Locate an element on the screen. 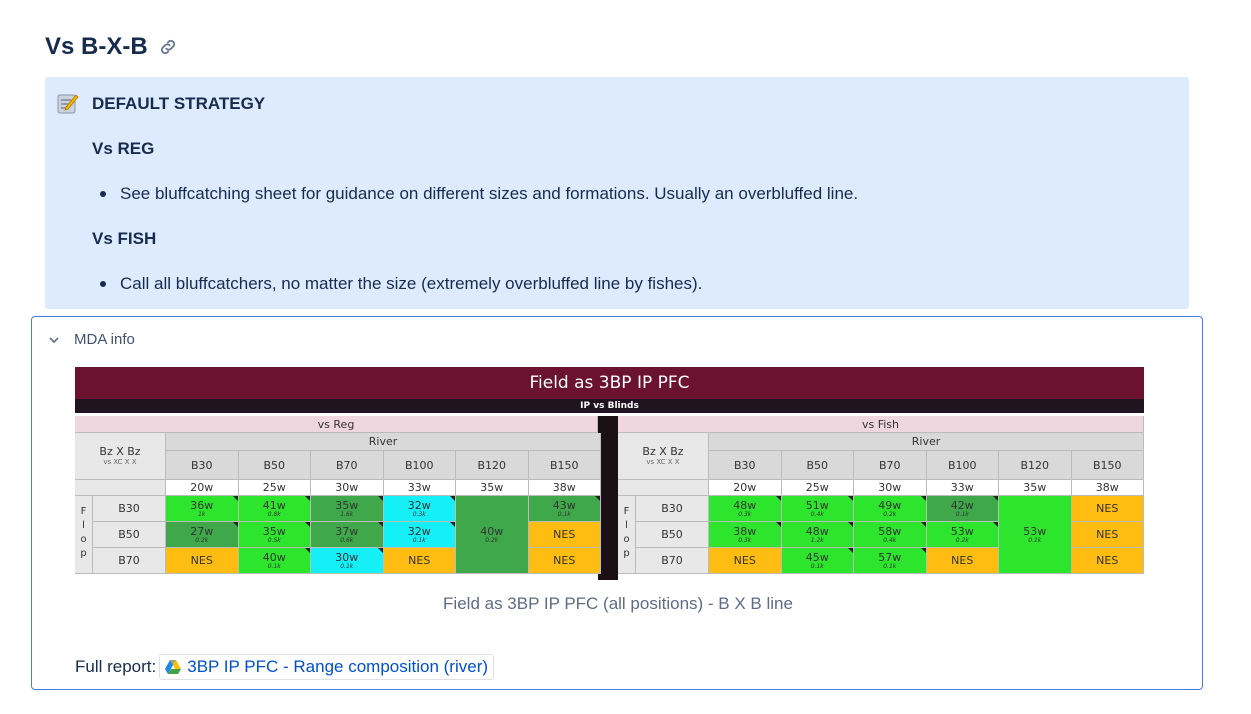 This screenshot has width=1251, height=714. corner-label: Bz X Bz vs XC X X is located at coordinates (120, 456).